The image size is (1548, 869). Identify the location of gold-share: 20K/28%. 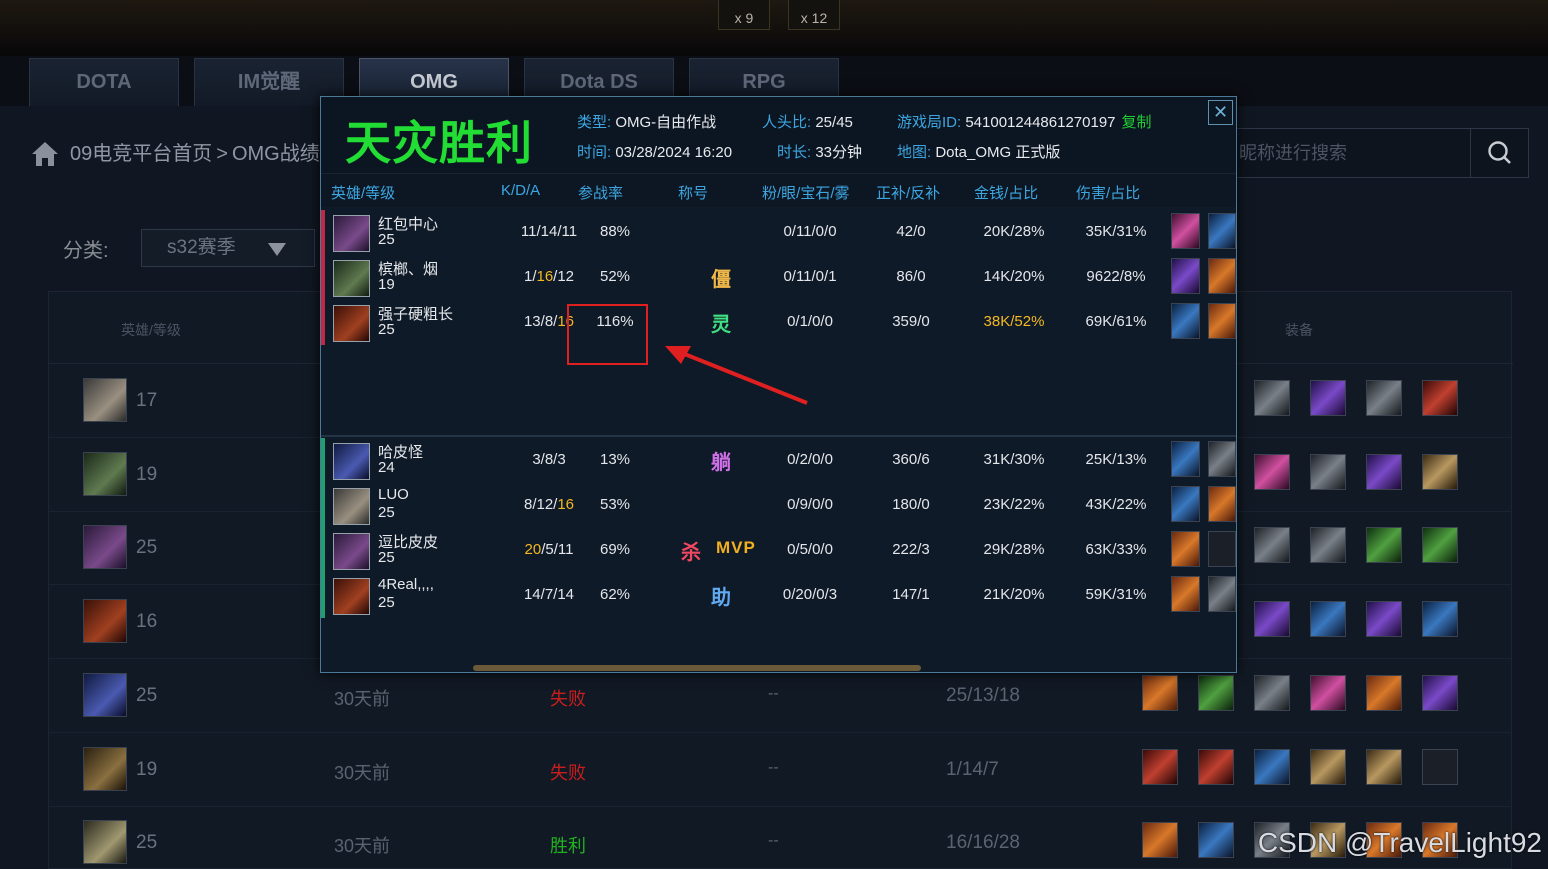
(1014, 231).